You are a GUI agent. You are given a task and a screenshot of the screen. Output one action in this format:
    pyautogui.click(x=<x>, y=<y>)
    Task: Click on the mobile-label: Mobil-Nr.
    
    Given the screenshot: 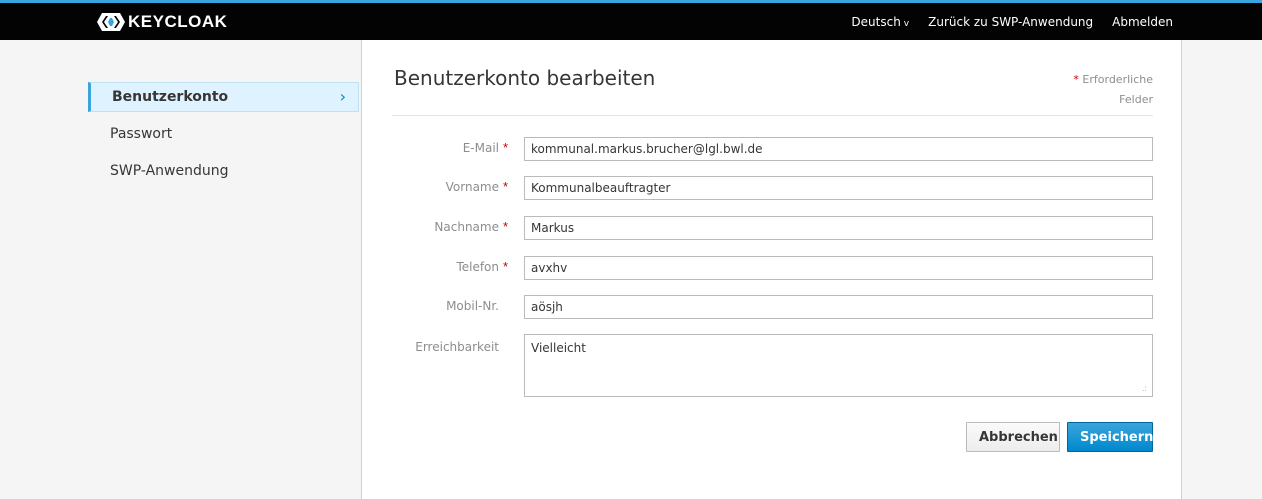 What is the action you would take?
    pyautogui.click(x=472, y=306)
    